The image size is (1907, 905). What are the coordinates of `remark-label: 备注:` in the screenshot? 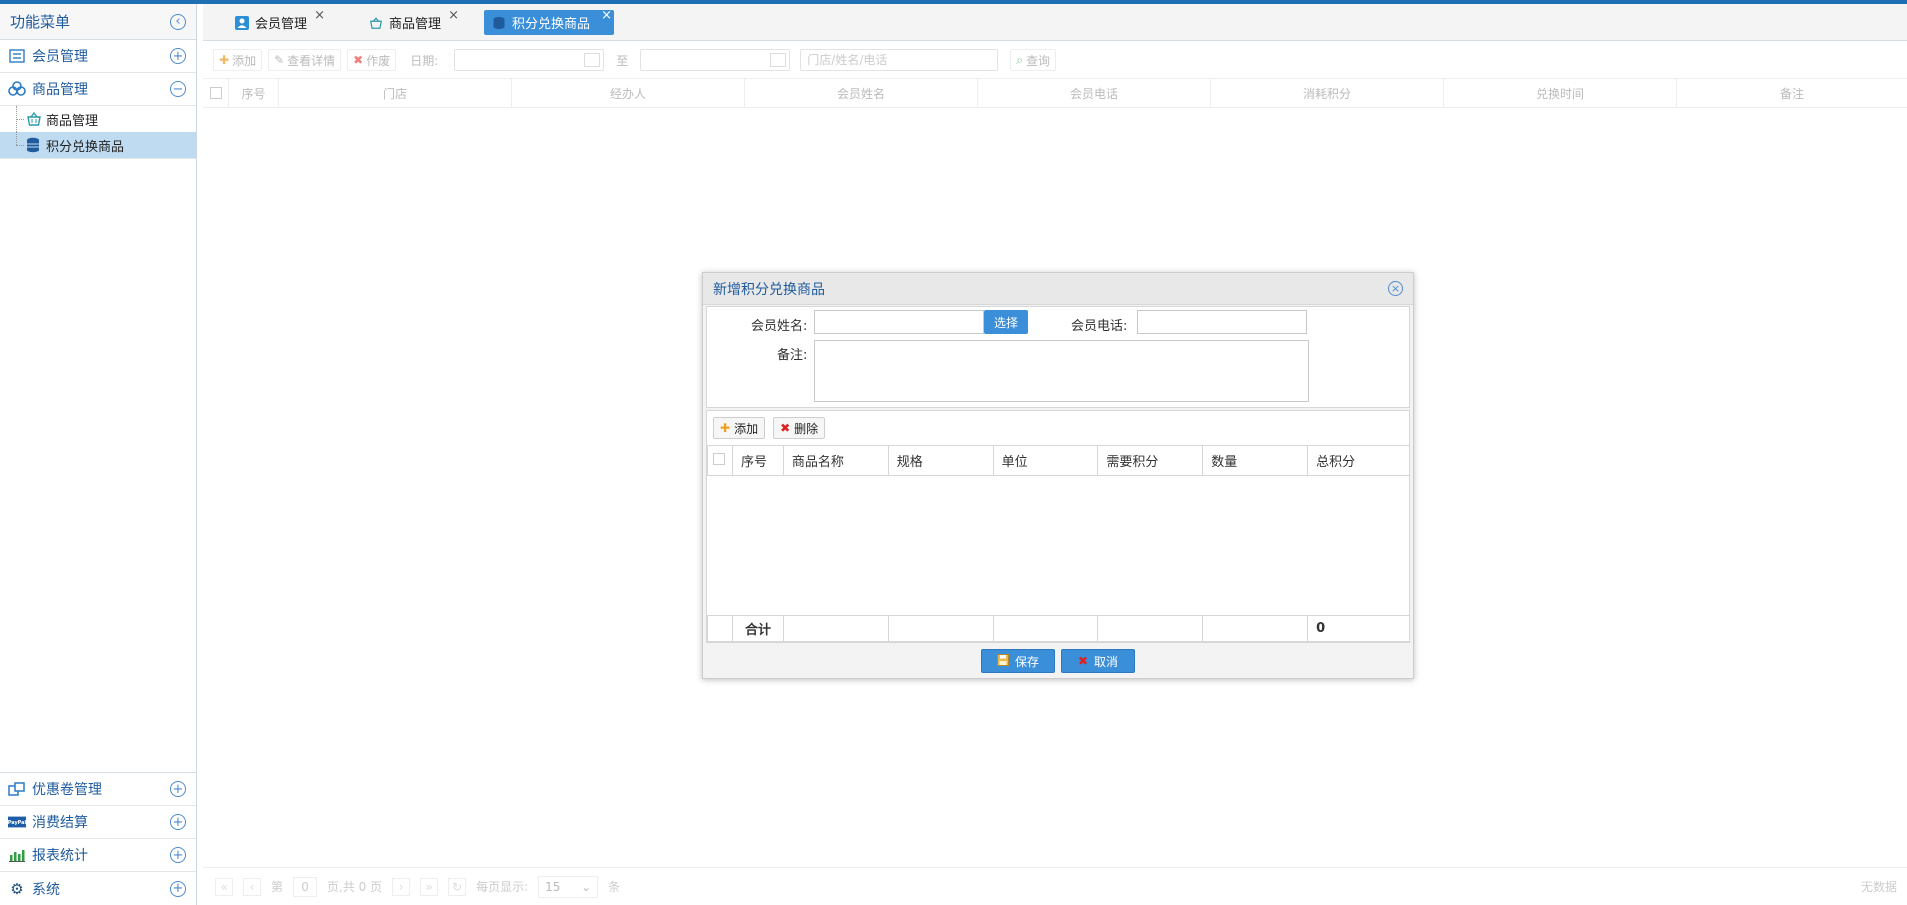 It's located at (792, 355).